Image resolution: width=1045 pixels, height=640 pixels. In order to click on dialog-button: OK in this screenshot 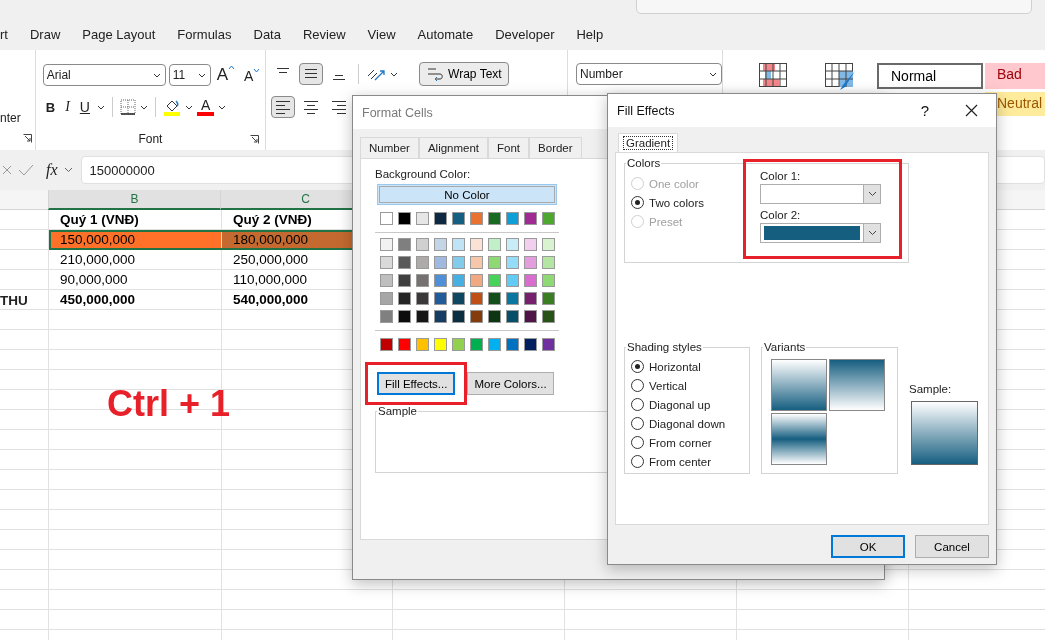, I will do `click(868, 546)`.